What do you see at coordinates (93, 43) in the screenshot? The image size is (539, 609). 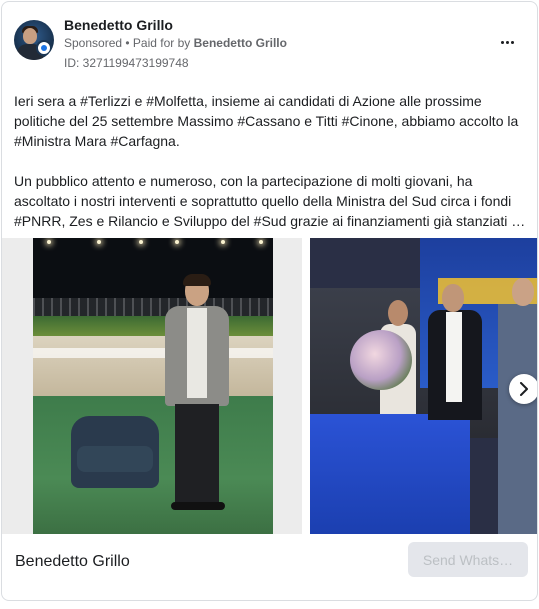 I see `sponsored-label: Sponsored` at bounding box center [93, 43].